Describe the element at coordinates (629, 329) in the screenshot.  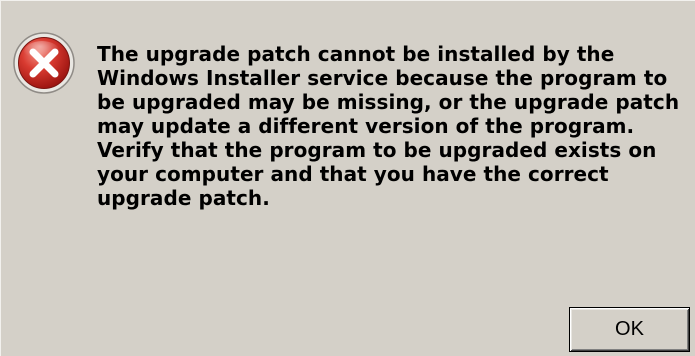
I see `ok-button: OK` at that location.